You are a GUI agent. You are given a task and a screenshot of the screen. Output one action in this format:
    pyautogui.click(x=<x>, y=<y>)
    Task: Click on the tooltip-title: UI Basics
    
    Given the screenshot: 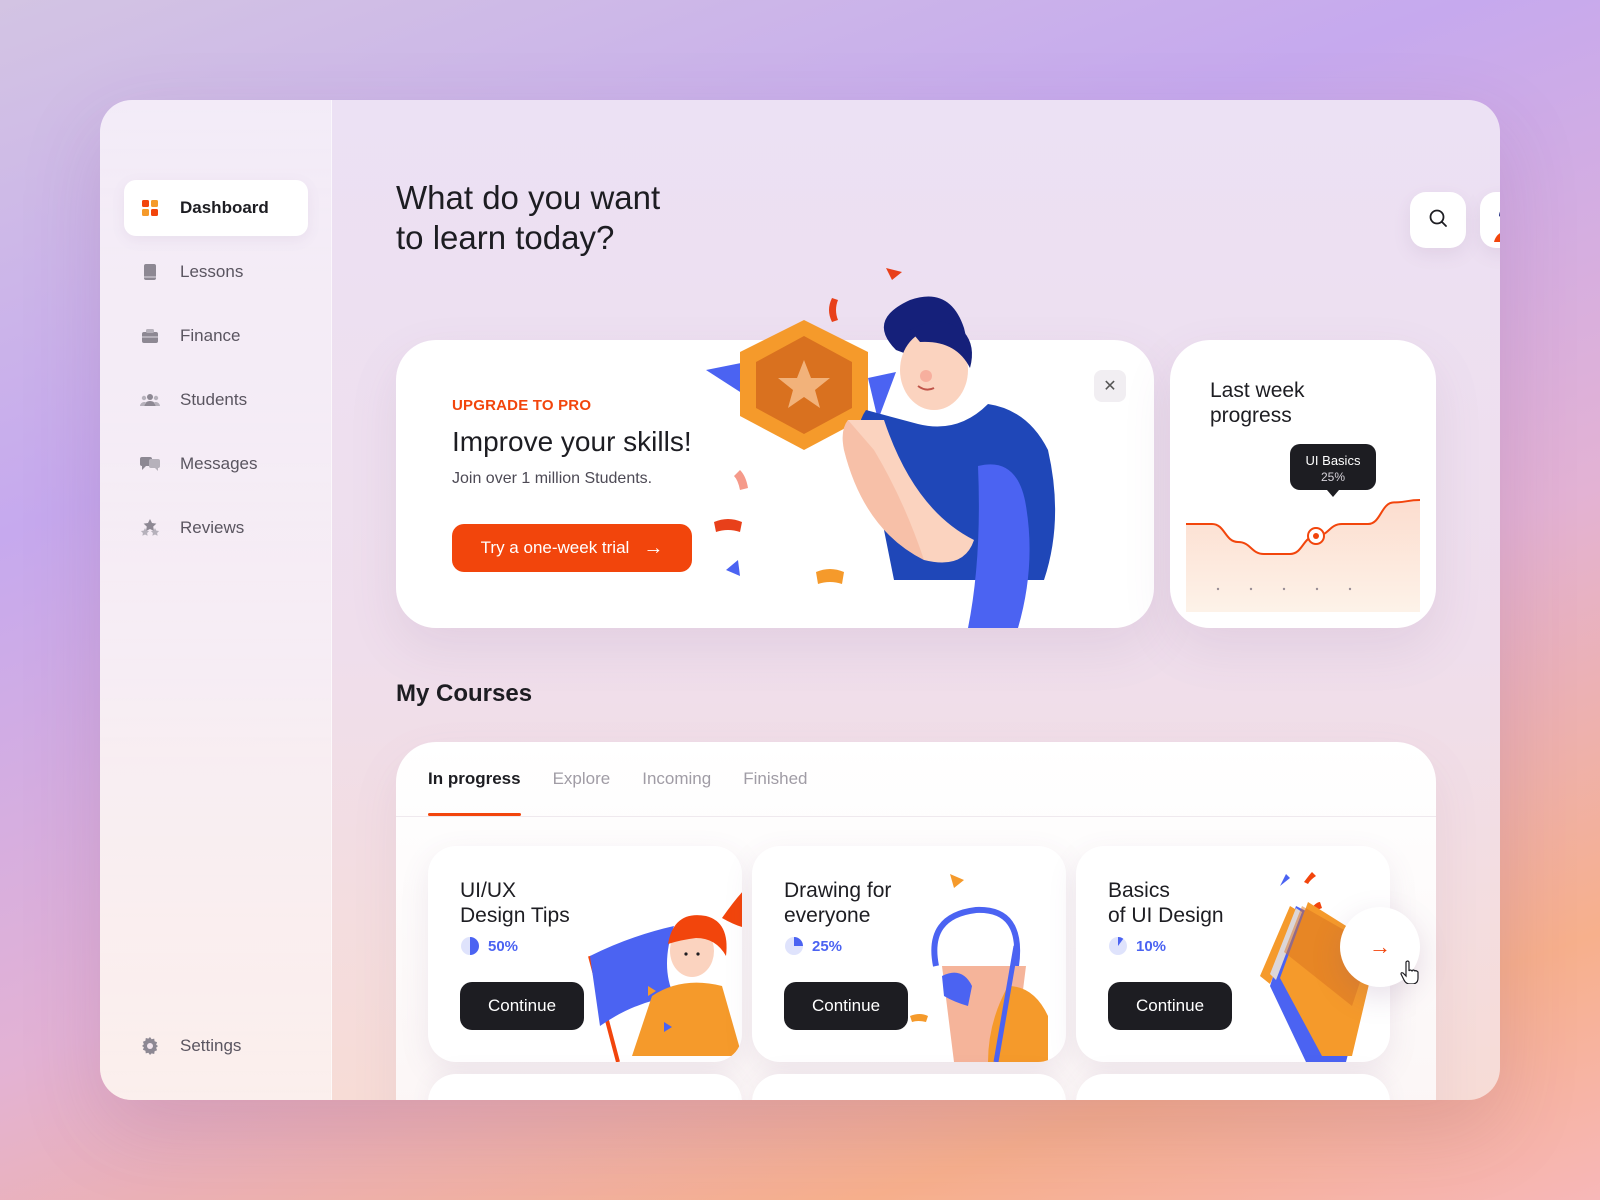 What is the action you would take?
    pyautogui.click(x=1333, y=460)
    